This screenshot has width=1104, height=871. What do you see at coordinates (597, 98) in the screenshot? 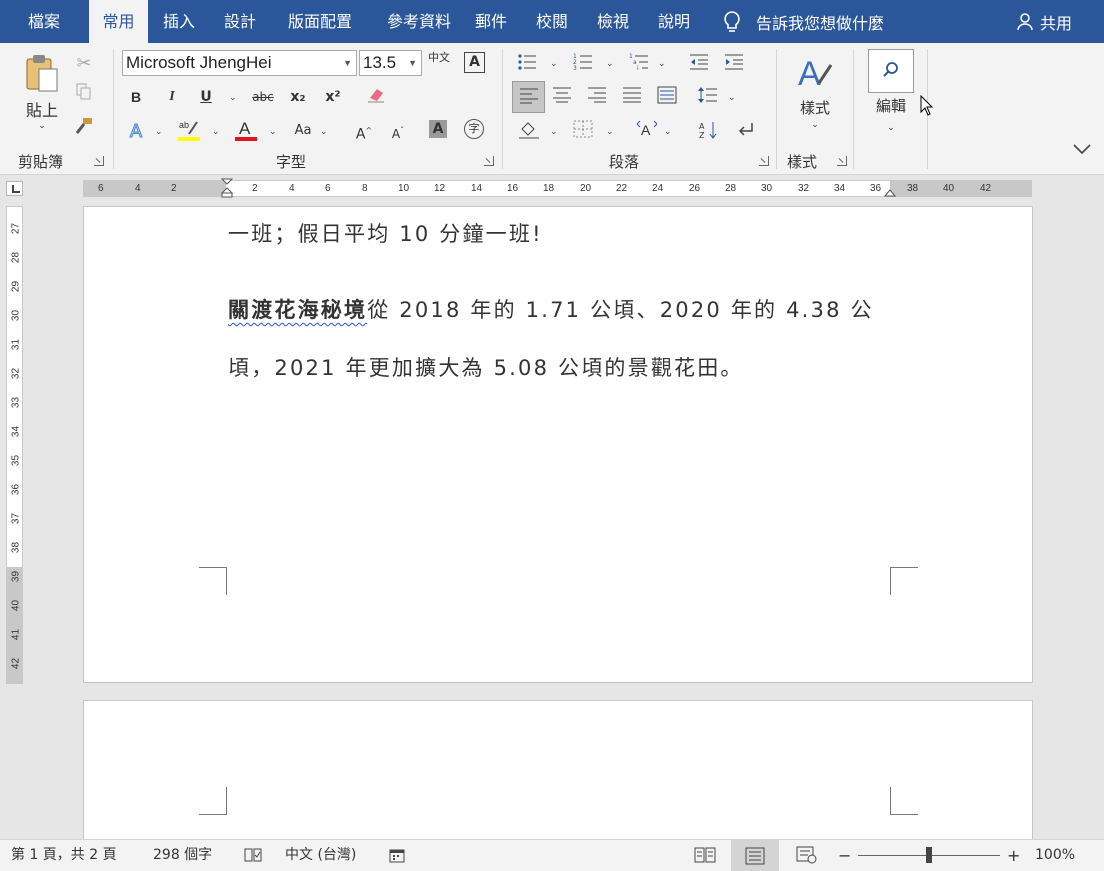
I see `align-right-button` at bounding box center [597, 98].